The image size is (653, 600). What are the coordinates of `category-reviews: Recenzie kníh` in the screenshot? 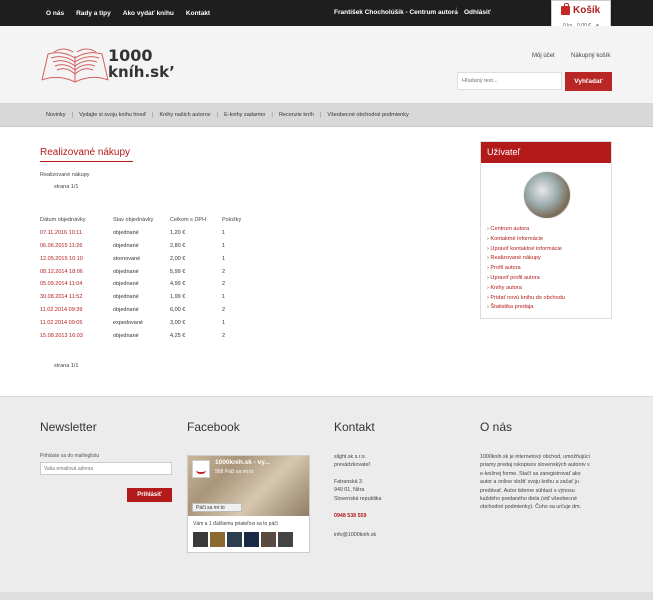 It's located at (296, 115).